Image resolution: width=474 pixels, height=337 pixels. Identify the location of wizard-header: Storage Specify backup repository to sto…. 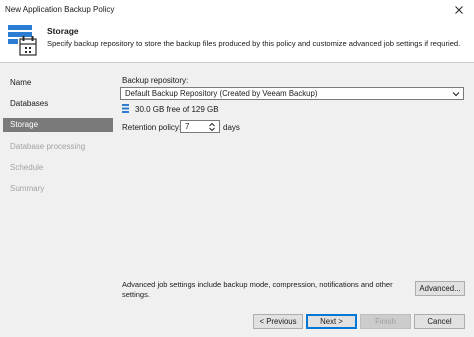
(237, 41).